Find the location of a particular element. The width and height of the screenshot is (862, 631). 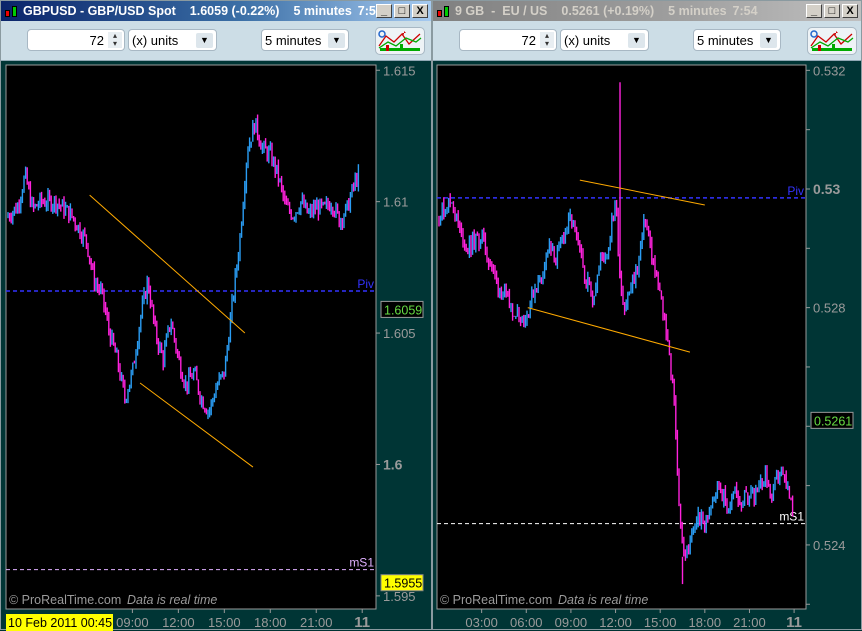

last-price-value: 0.5261 is located at coordinates (833, 421).